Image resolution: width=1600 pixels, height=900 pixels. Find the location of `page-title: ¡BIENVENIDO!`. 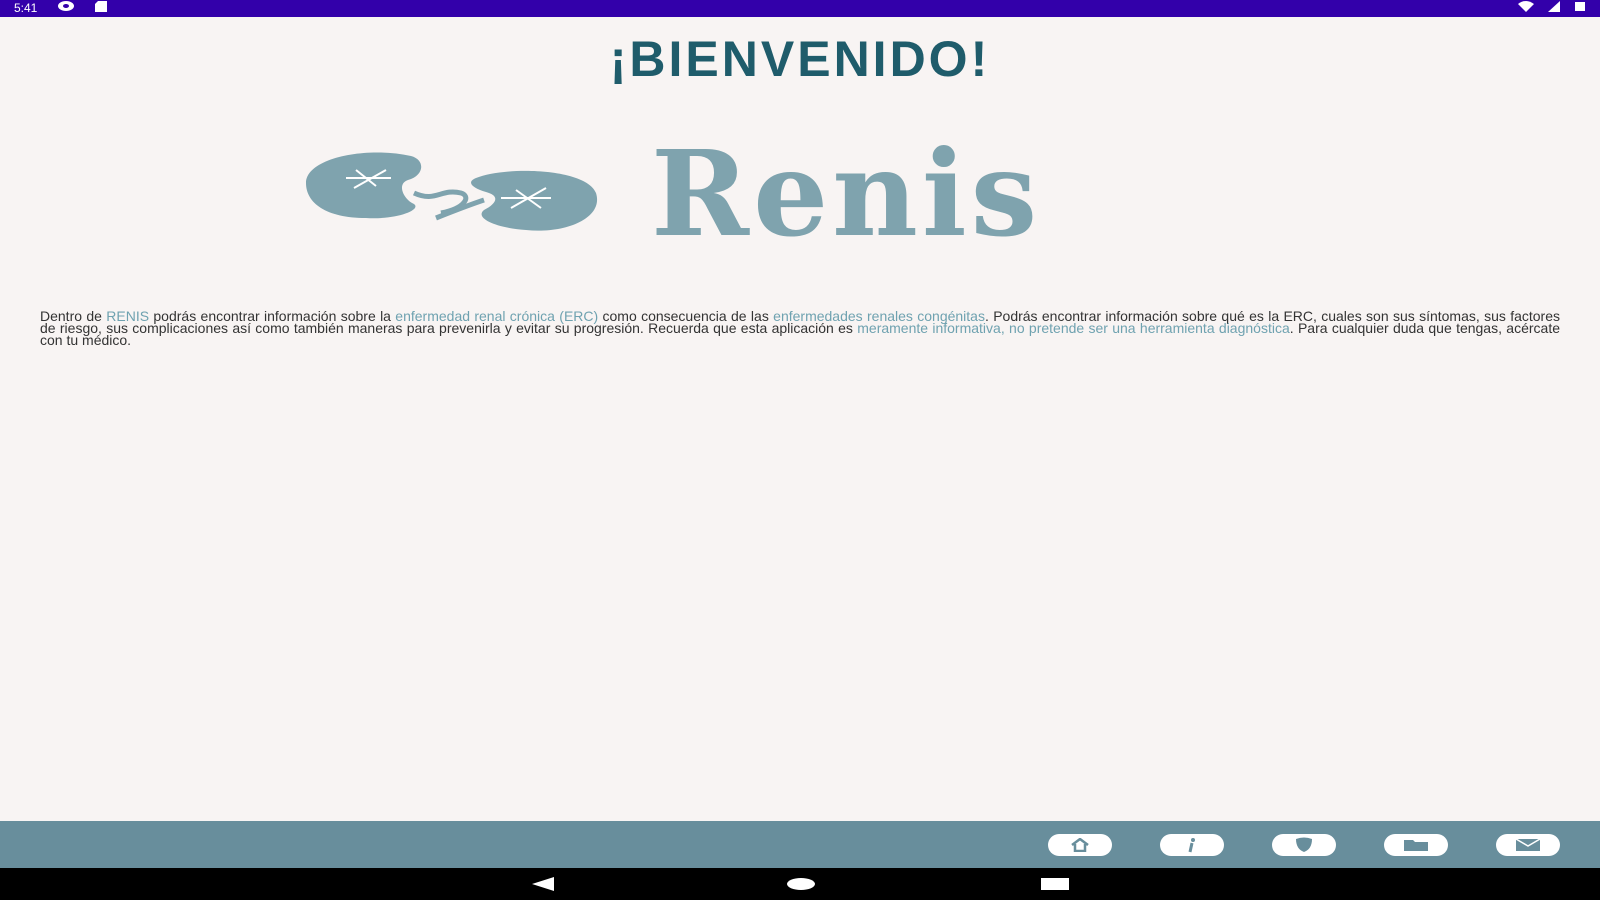

page-title: ¡BIENVENIDO! is located at coordinates (800, 59).